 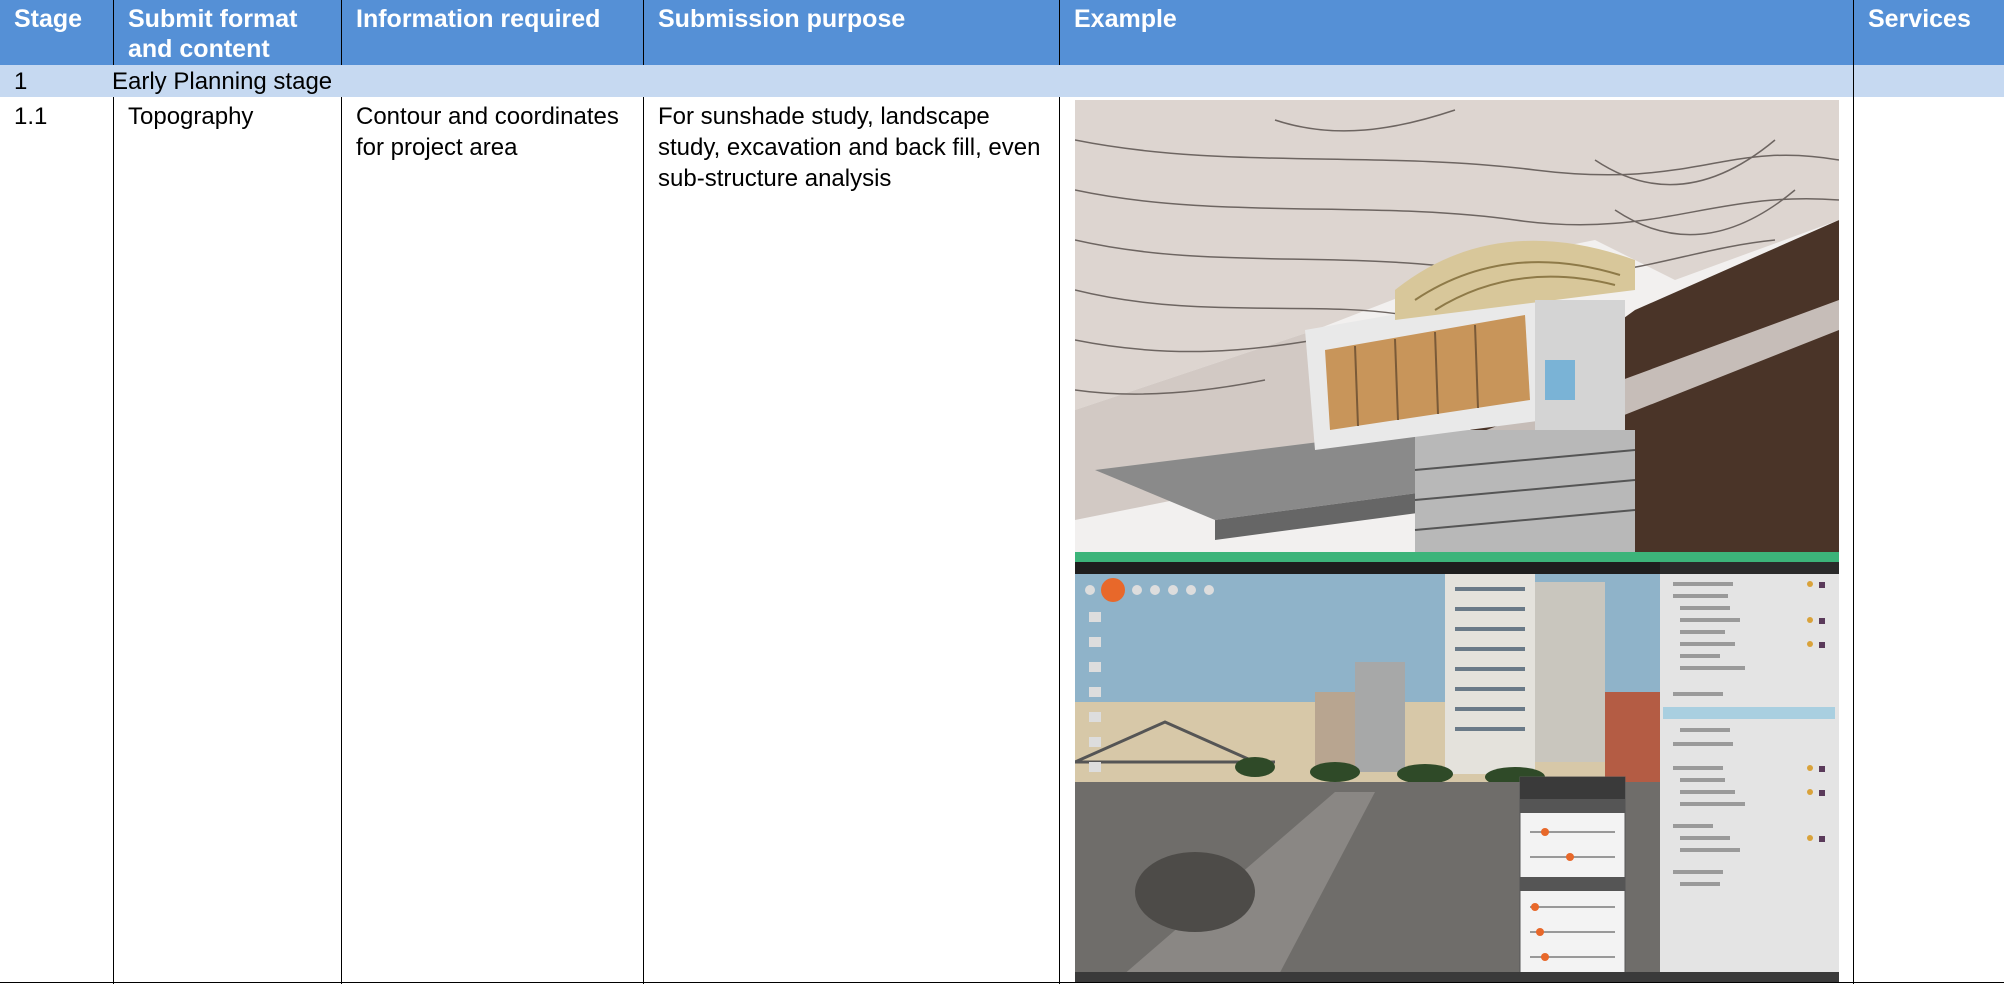 What do you see at coordinates (1929, 540) in the screenshot?
I see `cell-services` at bounding box center [1929, 540].